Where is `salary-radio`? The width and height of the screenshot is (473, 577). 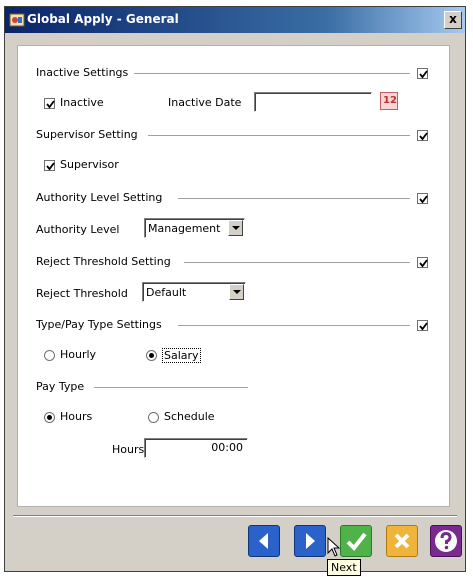
salary-radio is located at coordinates (151, 355).